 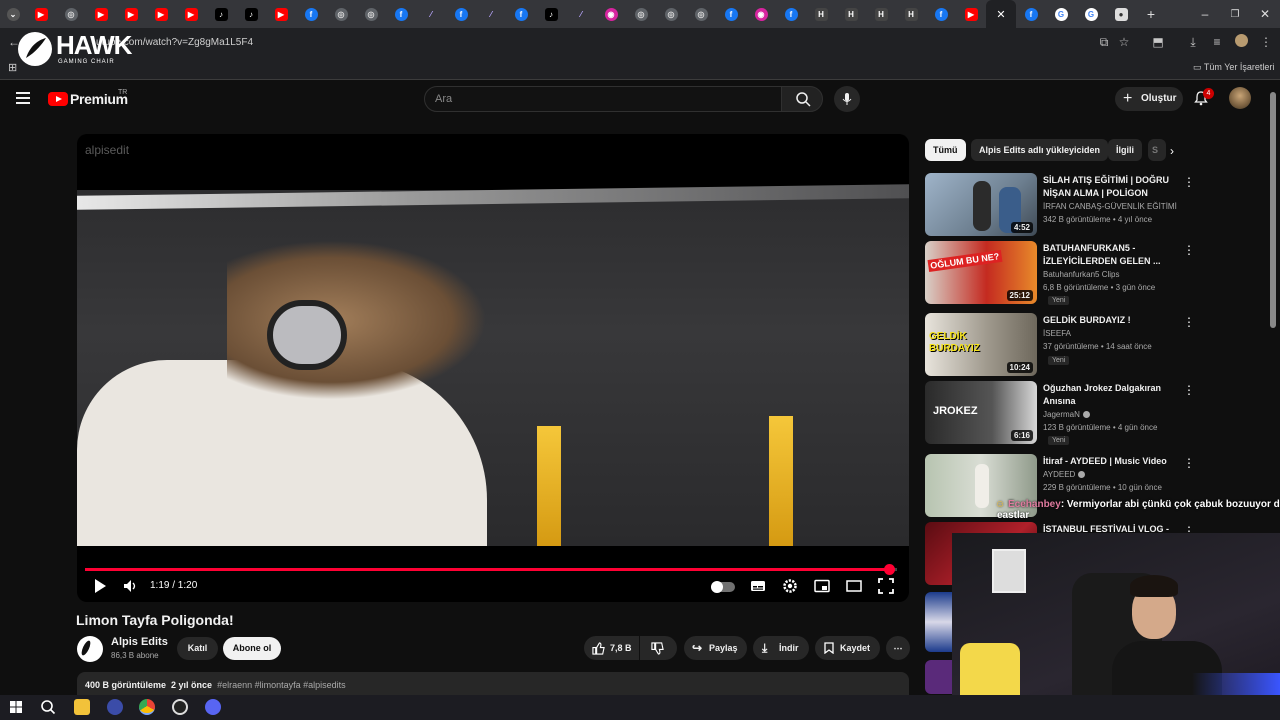 I want to click on tab-profile-icon: ●, so click(x=1121, y=14).